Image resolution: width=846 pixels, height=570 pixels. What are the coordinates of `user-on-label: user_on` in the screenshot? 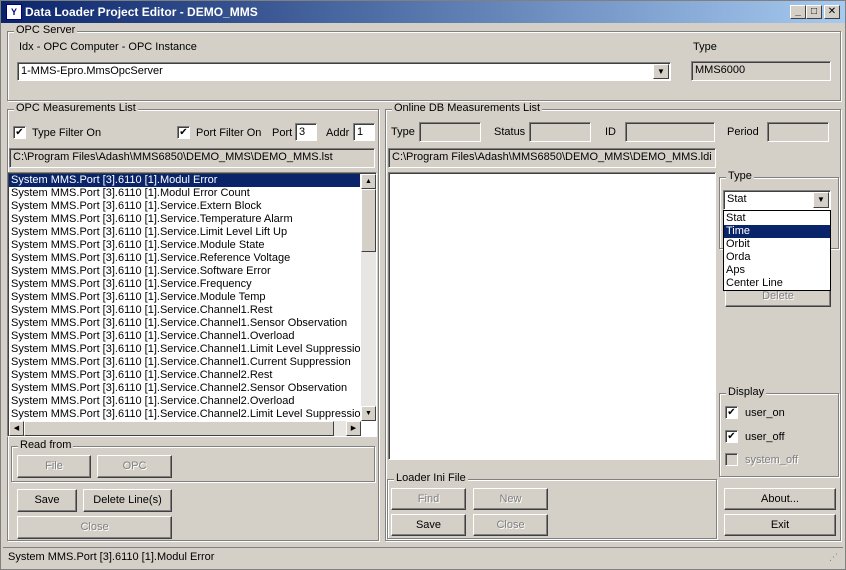 It's located at (765, 413).